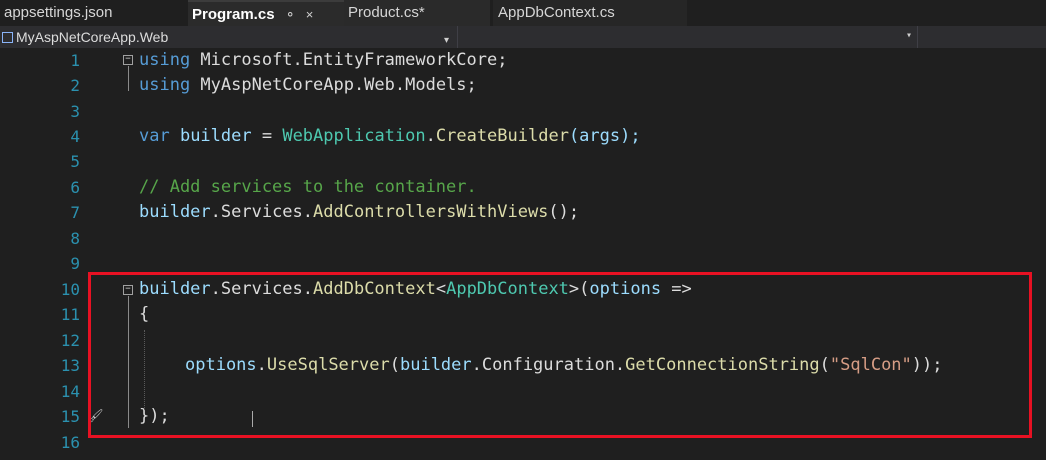 The width and height of the screenshot is (1046, 460). What do you see at coordinates (75, 263) in the screenshot?
I see `line-number: 9` at bounding box center [75, 263].